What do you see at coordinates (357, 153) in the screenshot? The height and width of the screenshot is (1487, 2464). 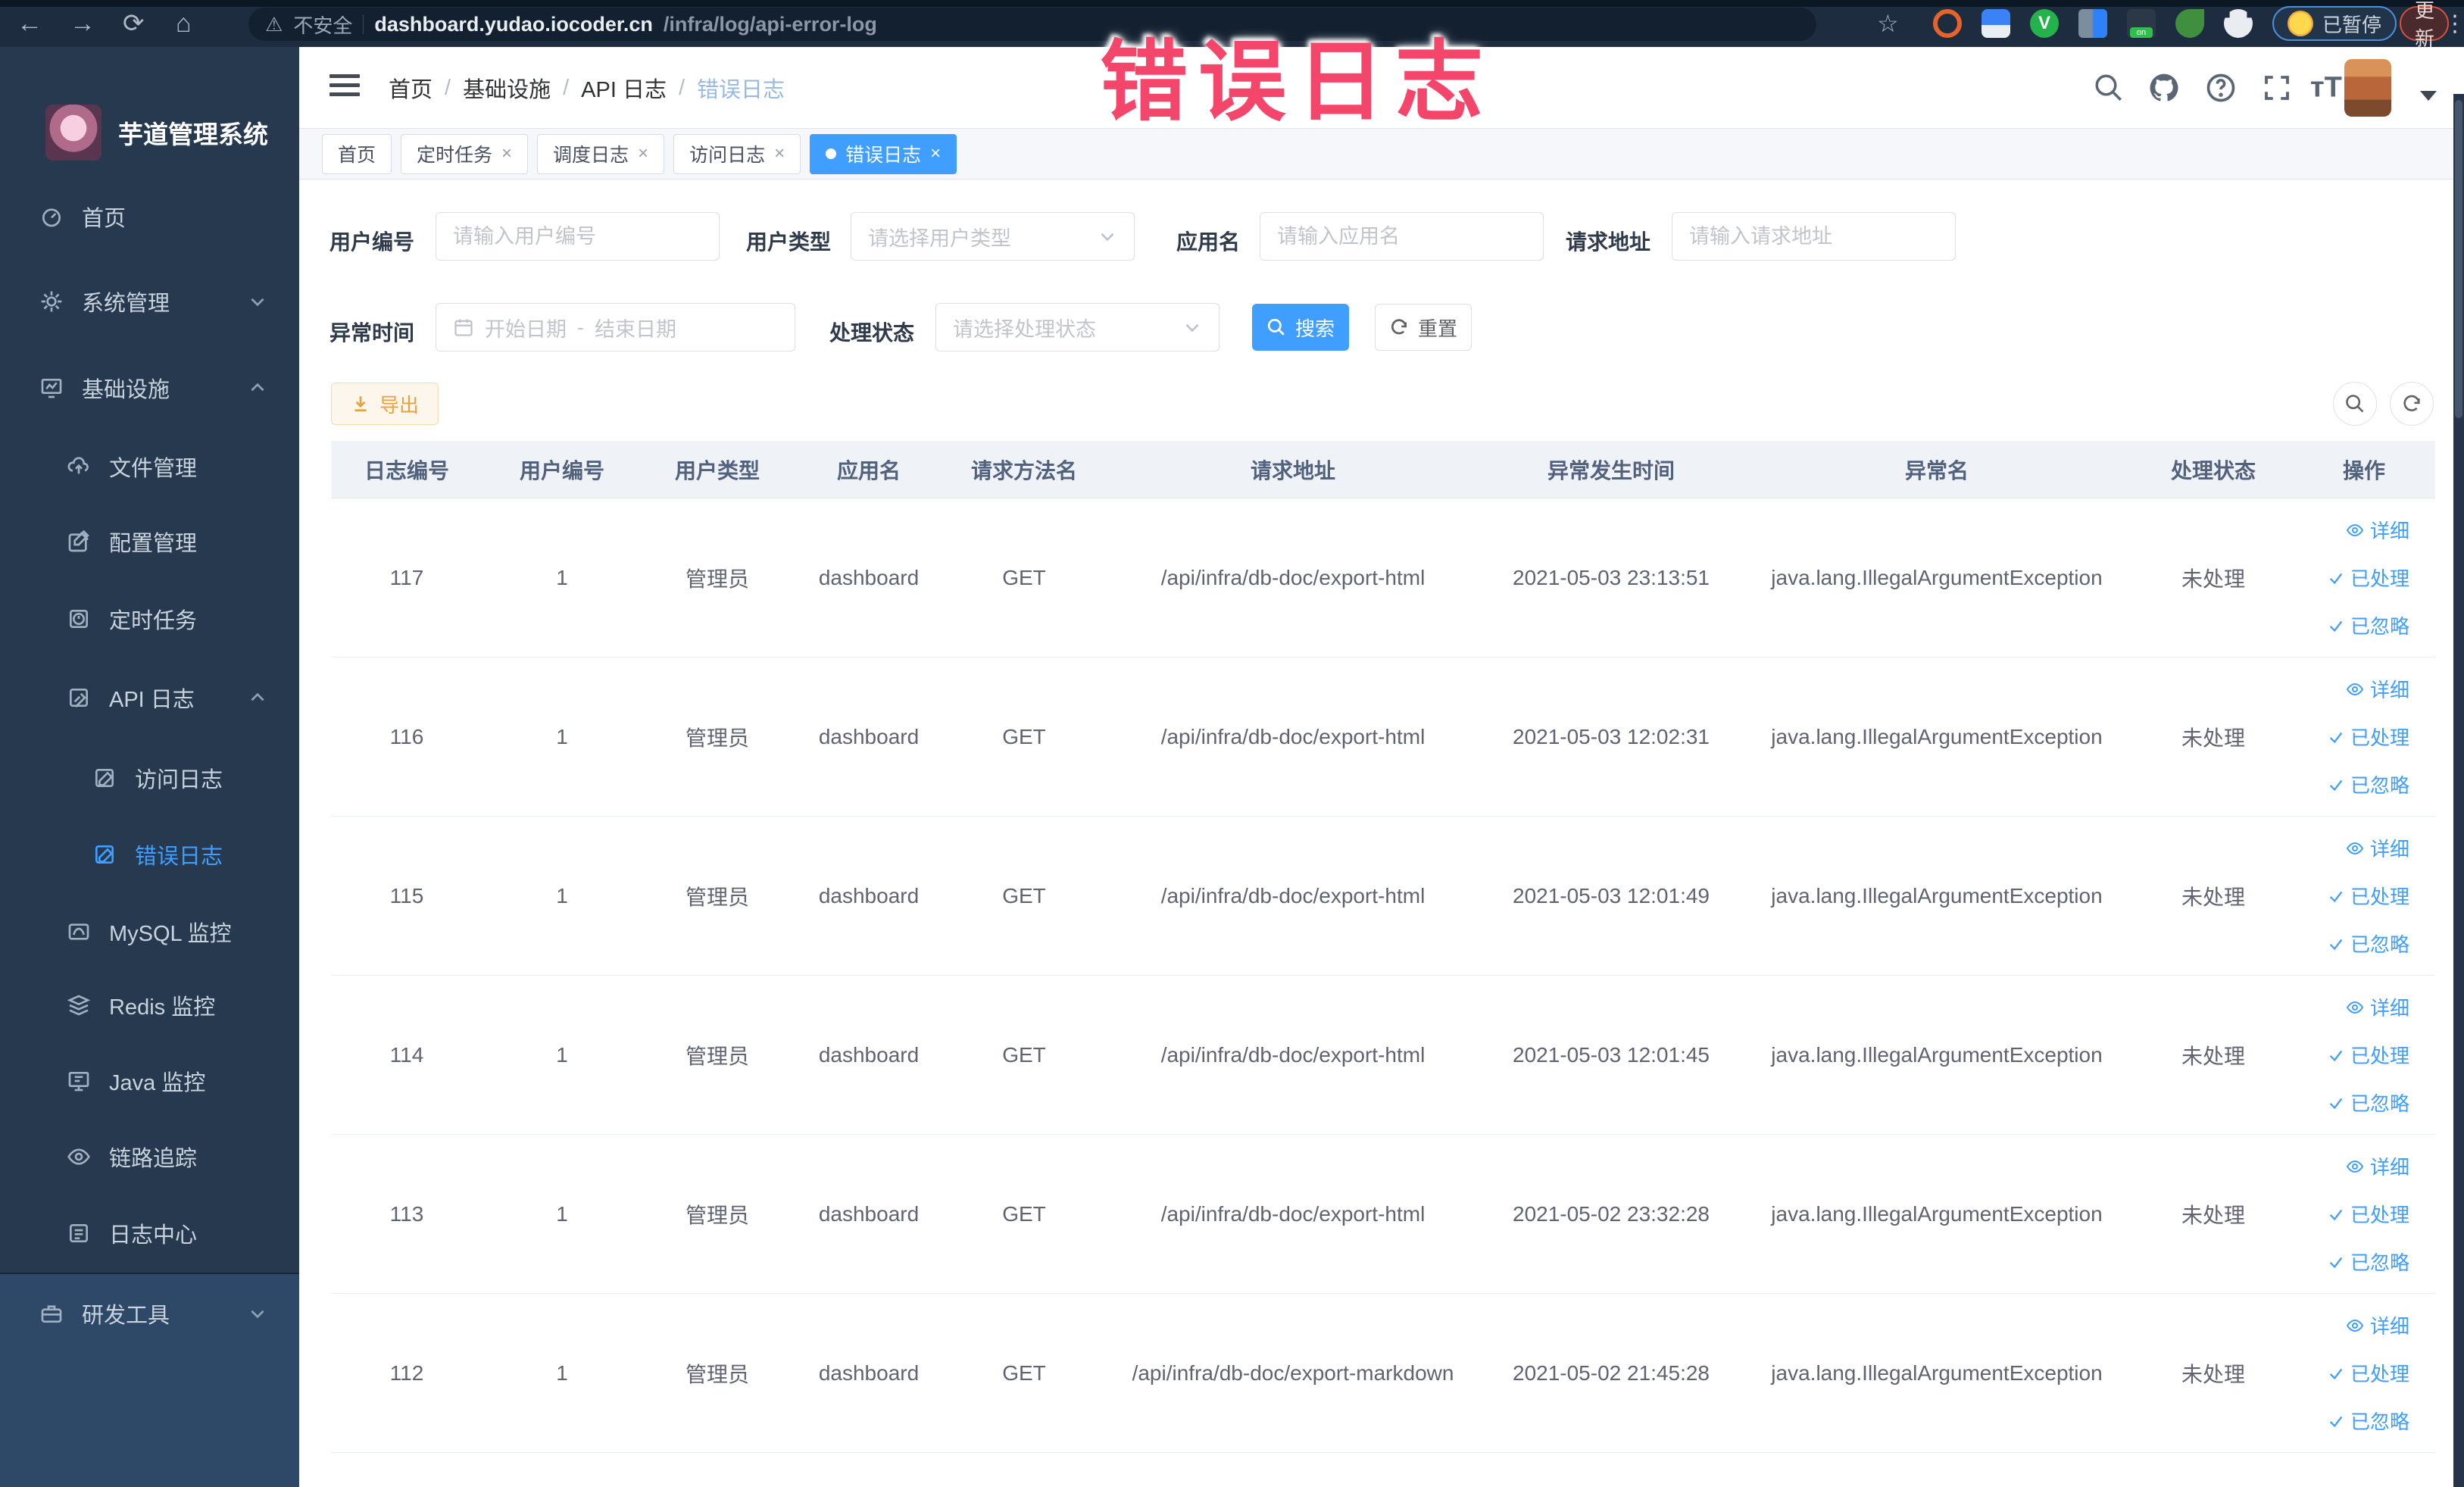 I see `tab-home: 首页` at bounding box center [357, 153].